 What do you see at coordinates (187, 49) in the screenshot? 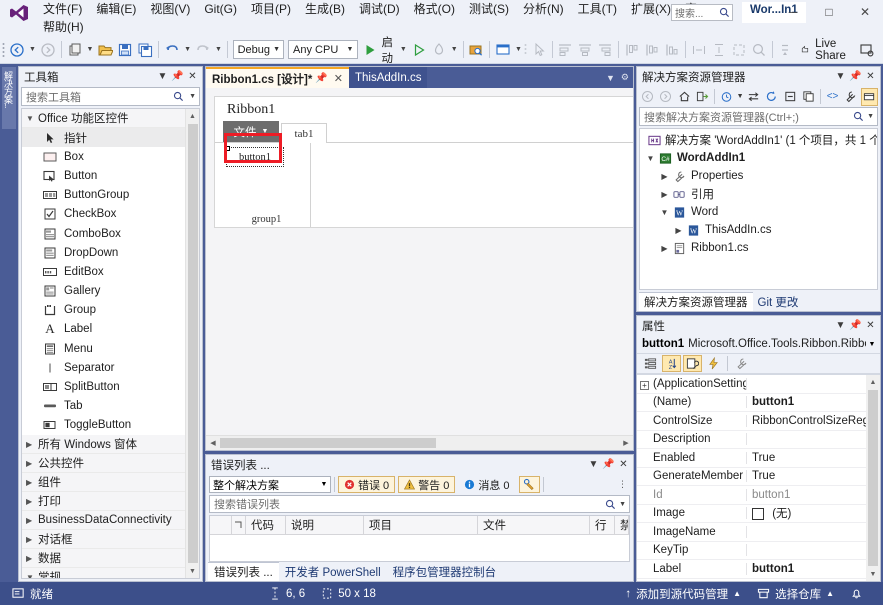
I see `undo-caret-icon: ▼` at bounding box center [187, 49].